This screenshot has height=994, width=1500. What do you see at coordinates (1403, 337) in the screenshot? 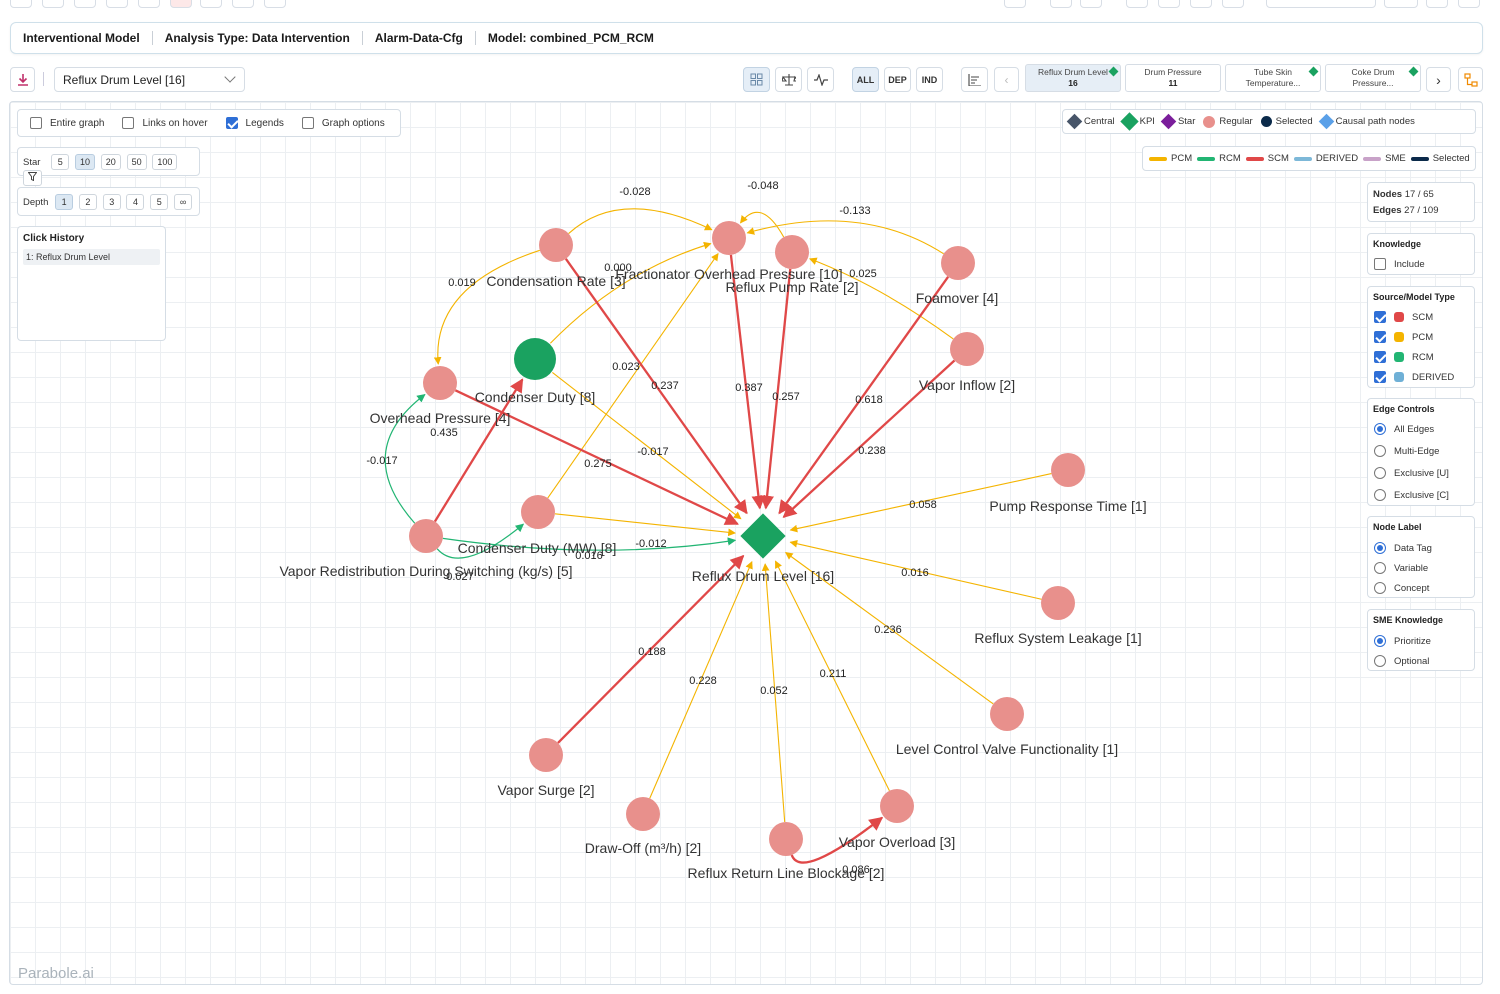
I see `source-pcm-row: PCM` at bounding box center [1403, 337].